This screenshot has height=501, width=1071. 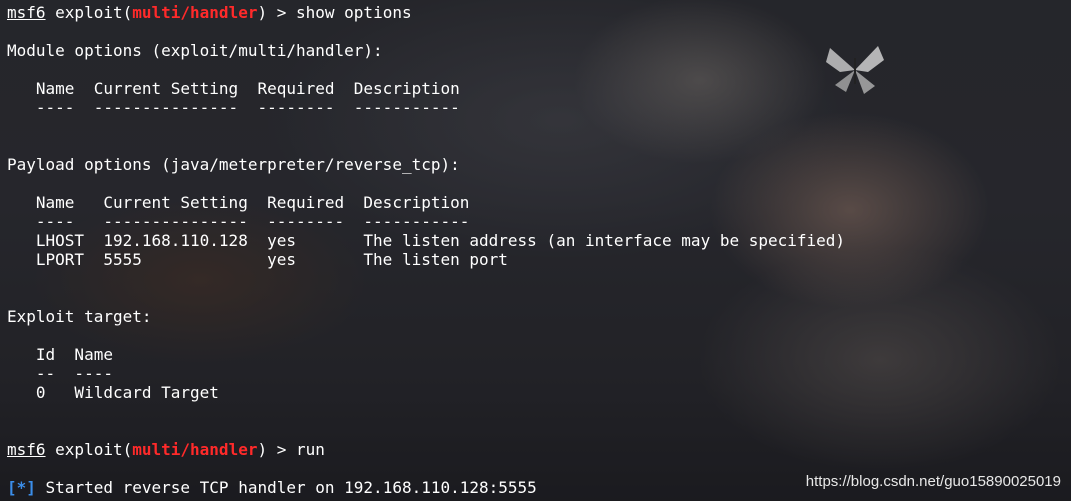 I want to click on command-text: run, so click(x=310, y=449).